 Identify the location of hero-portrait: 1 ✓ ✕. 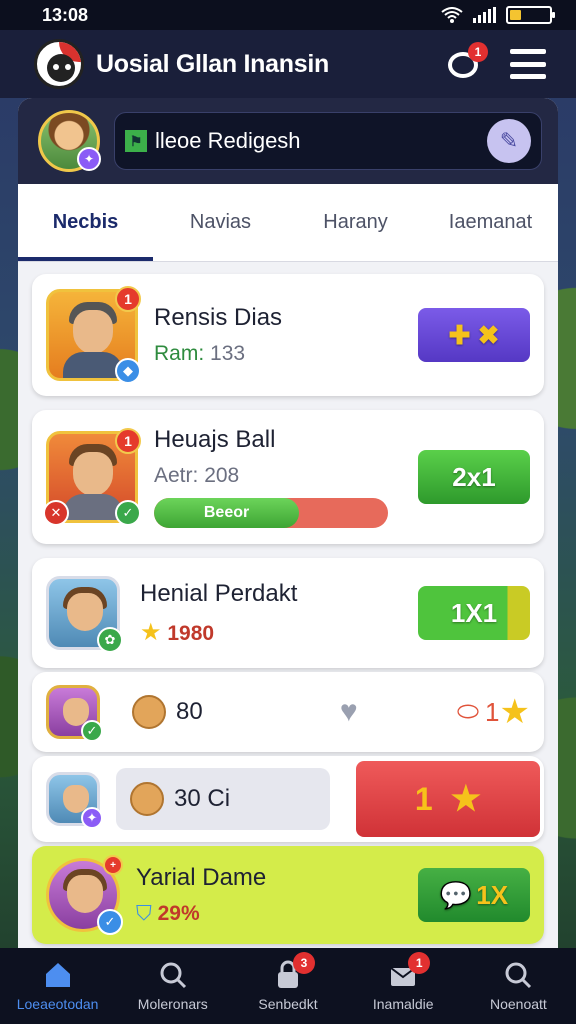
(92, 477).